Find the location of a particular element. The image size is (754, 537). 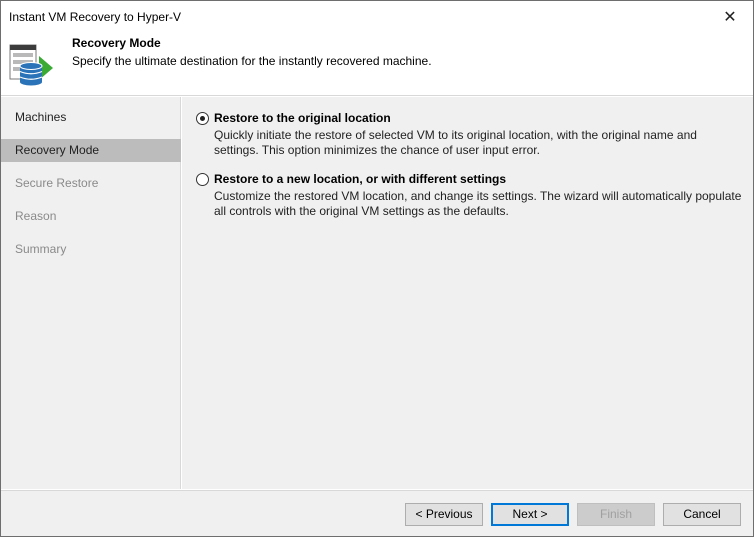

step-recovery-mode: Recovery Mode is located at coordinates (91, 150).